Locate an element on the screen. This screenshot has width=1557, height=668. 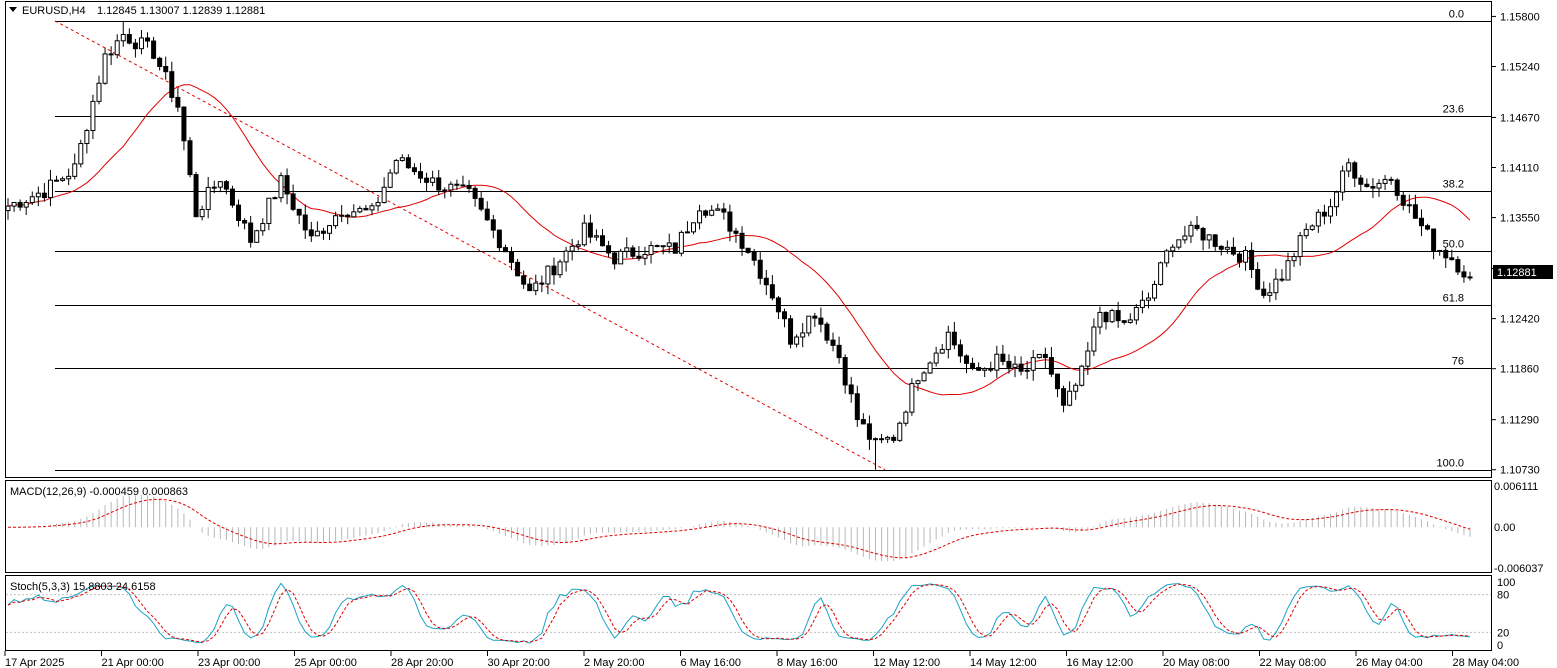
header-ohlc: 1.12845 1.13007 1.12839 1.12881 is located at coordinates (181, 11).